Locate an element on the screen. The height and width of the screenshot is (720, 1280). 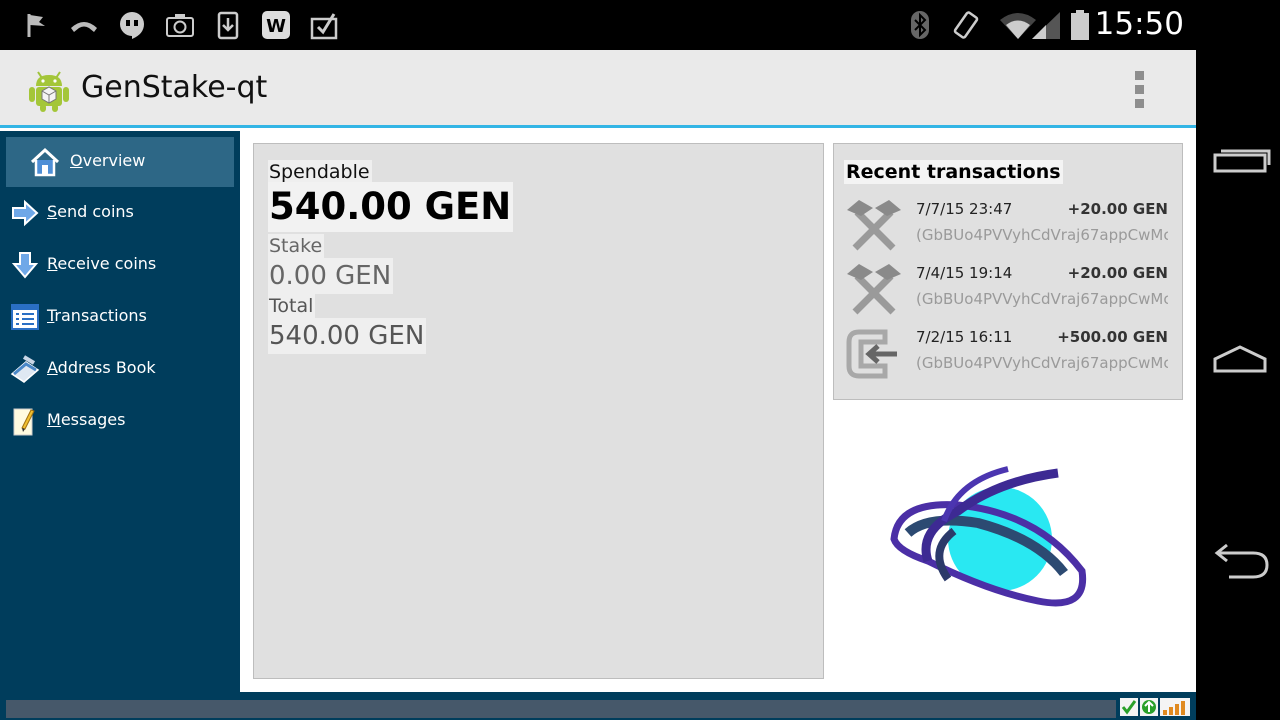
screen-rotation-icon is located at coordinates (966, 25).